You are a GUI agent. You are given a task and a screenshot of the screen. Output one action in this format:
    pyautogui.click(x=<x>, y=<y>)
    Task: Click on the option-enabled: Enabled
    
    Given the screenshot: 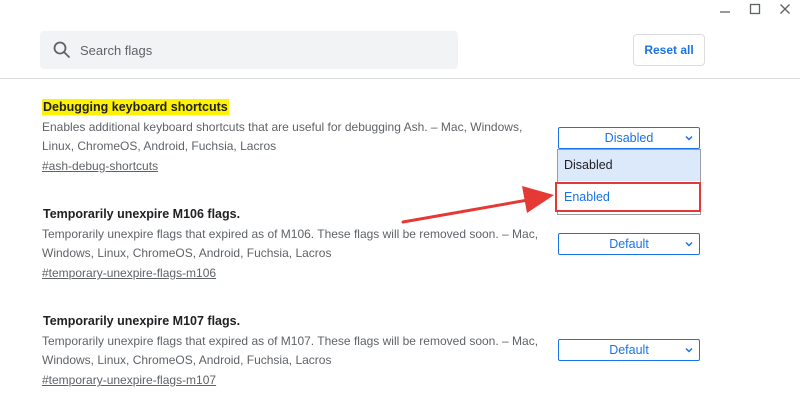 What is the action you would take?
    pyautogui.click(x=628, y=197)
    